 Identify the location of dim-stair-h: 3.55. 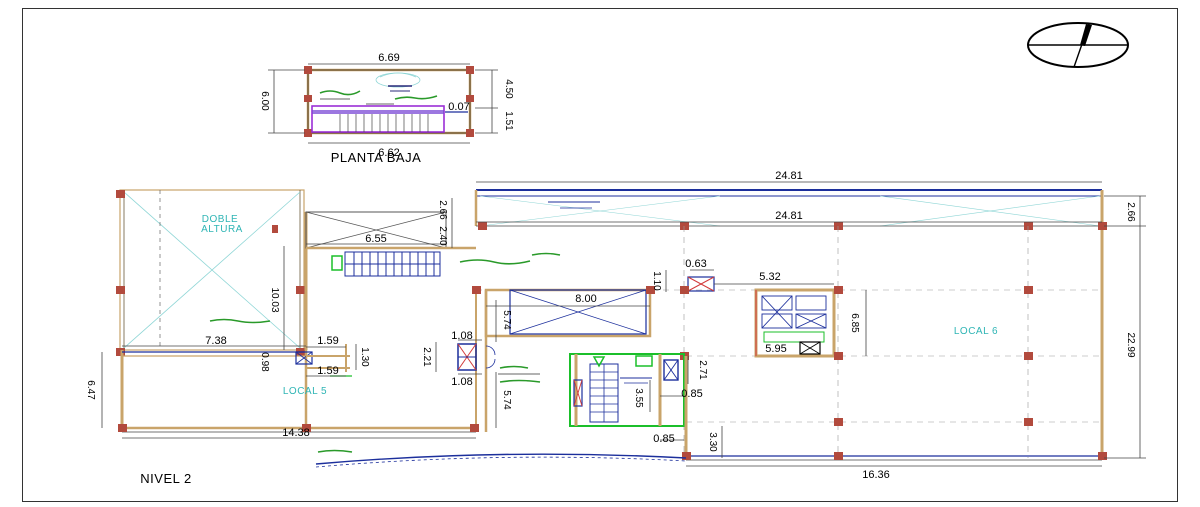
(638, 398).